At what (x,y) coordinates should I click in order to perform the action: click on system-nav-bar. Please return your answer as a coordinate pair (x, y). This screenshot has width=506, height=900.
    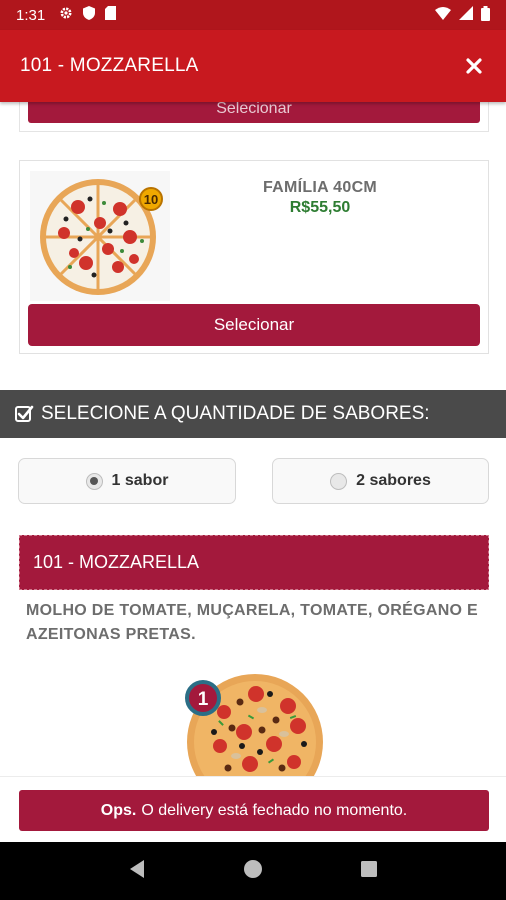
    Looking at the image, I should click on (253, 871).